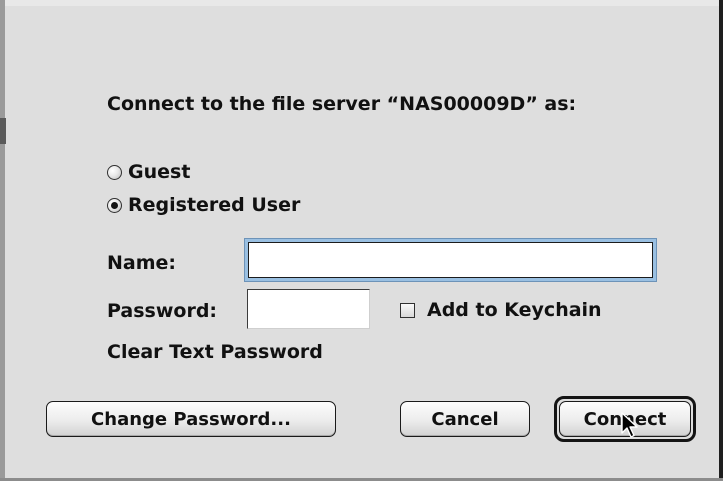  What do you see at coordinates (465, 419) in the screenshot?
I see `cancel-button: Cancel` at bounding box center [465, 419].